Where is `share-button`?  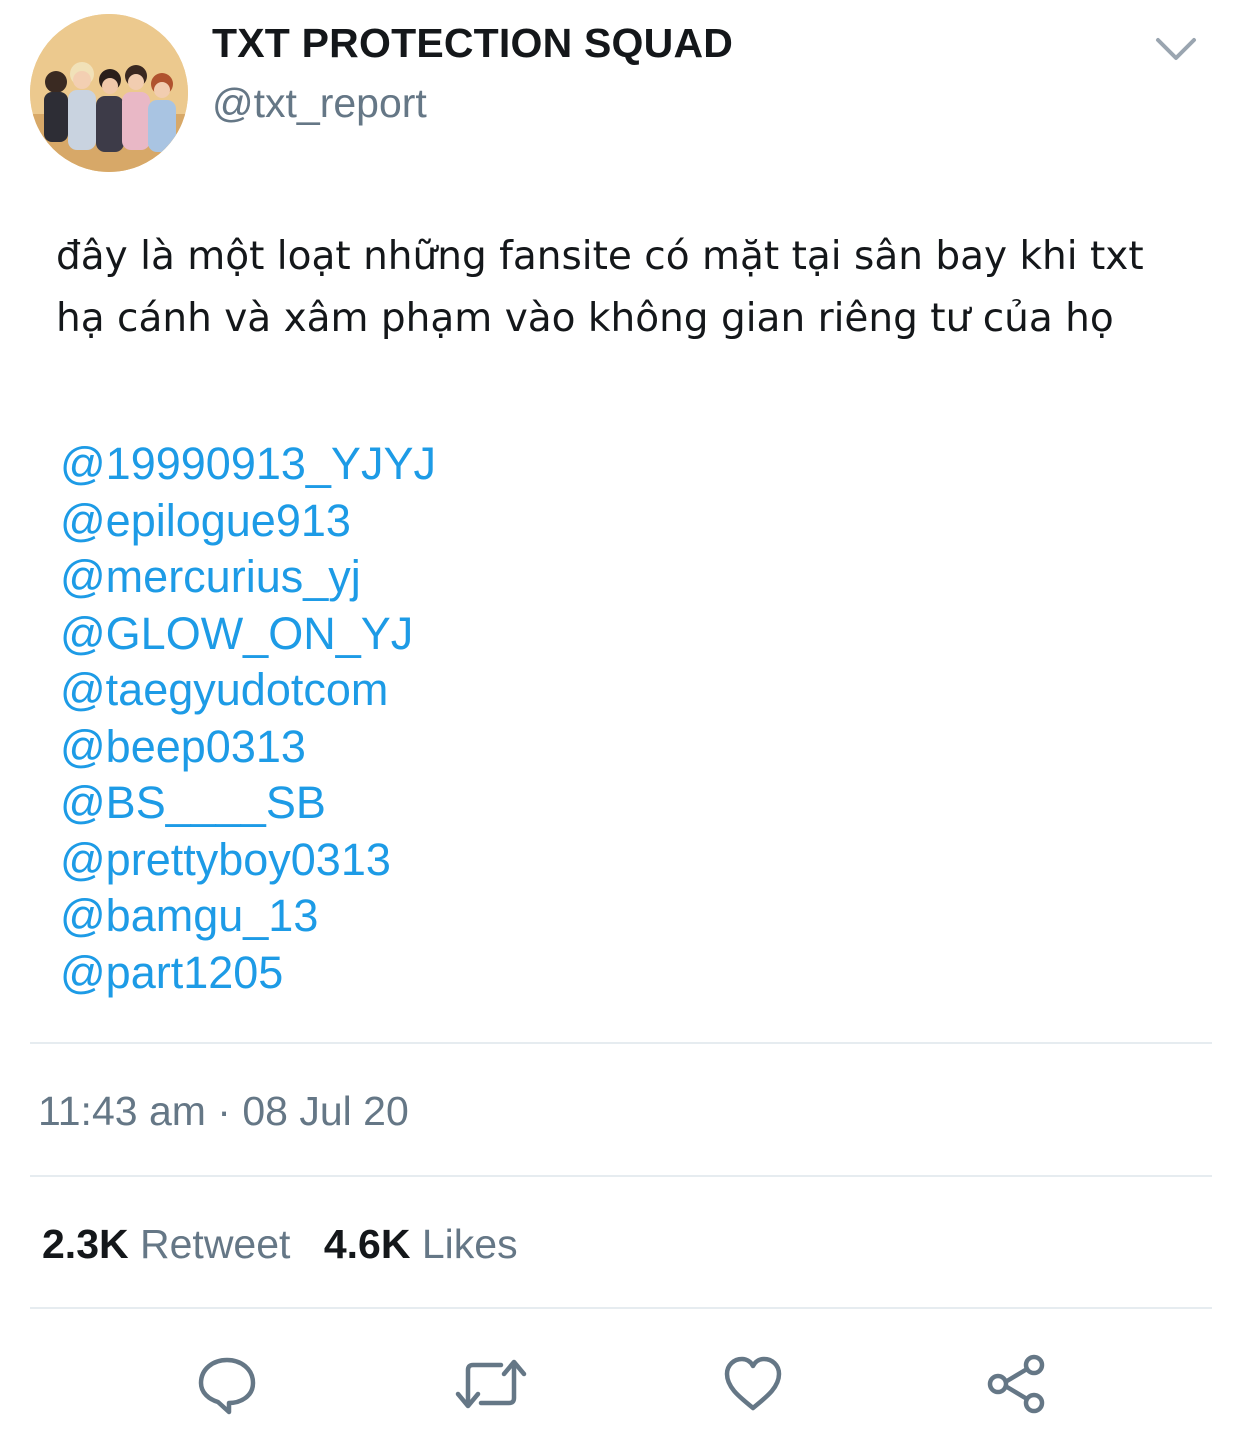 share-button is located at coordinates (1017, 1384).